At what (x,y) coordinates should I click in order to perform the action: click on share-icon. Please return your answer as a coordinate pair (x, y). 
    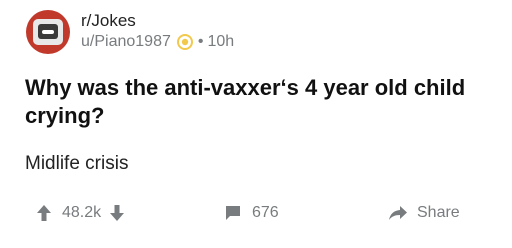
    Looking at the image, I should click on (398, 213).